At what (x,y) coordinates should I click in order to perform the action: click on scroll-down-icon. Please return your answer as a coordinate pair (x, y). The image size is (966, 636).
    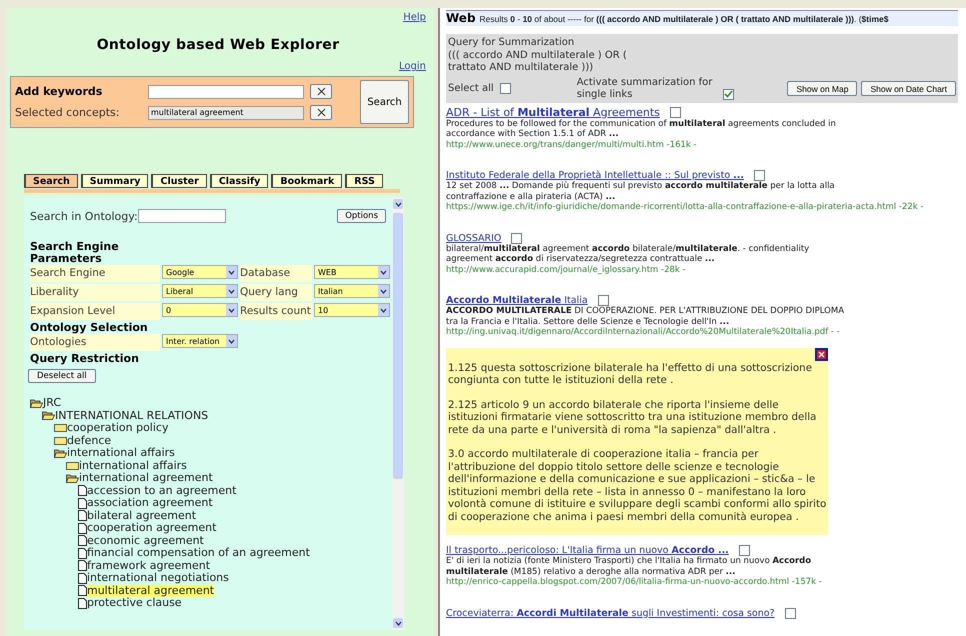
    Looking at the image, I should click on (398, 623).